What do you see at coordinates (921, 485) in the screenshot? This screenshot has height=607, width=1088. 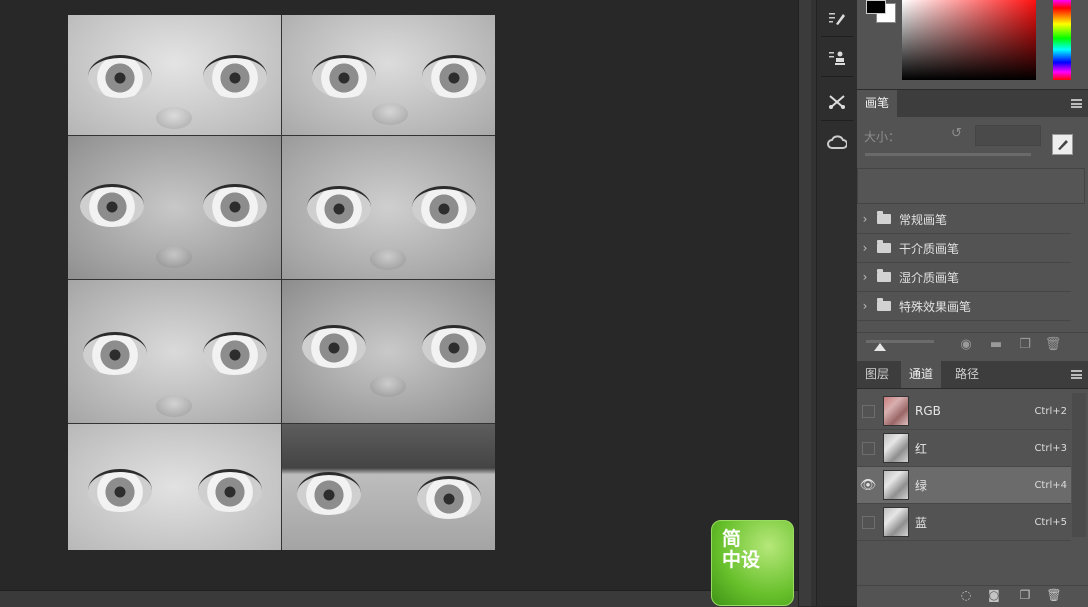 I see `channel-name: 绿` at bounding box center [921, 485].